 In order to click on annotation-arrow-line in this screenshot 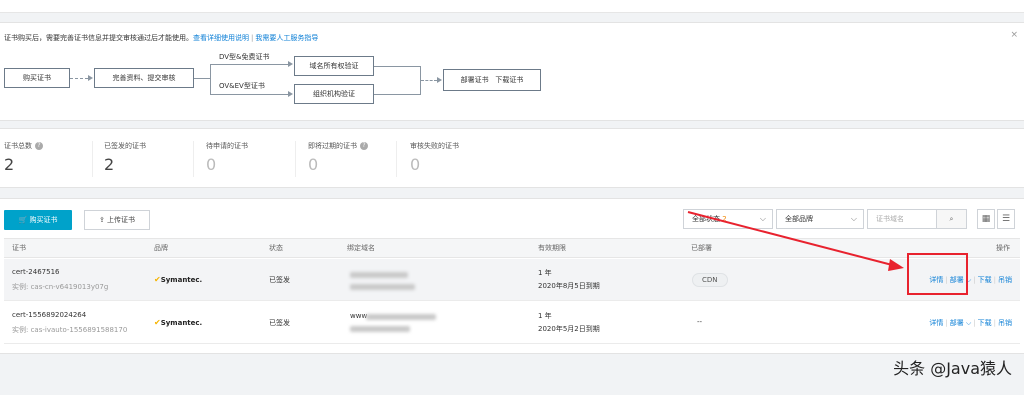, I will do `click(792, 239)`.